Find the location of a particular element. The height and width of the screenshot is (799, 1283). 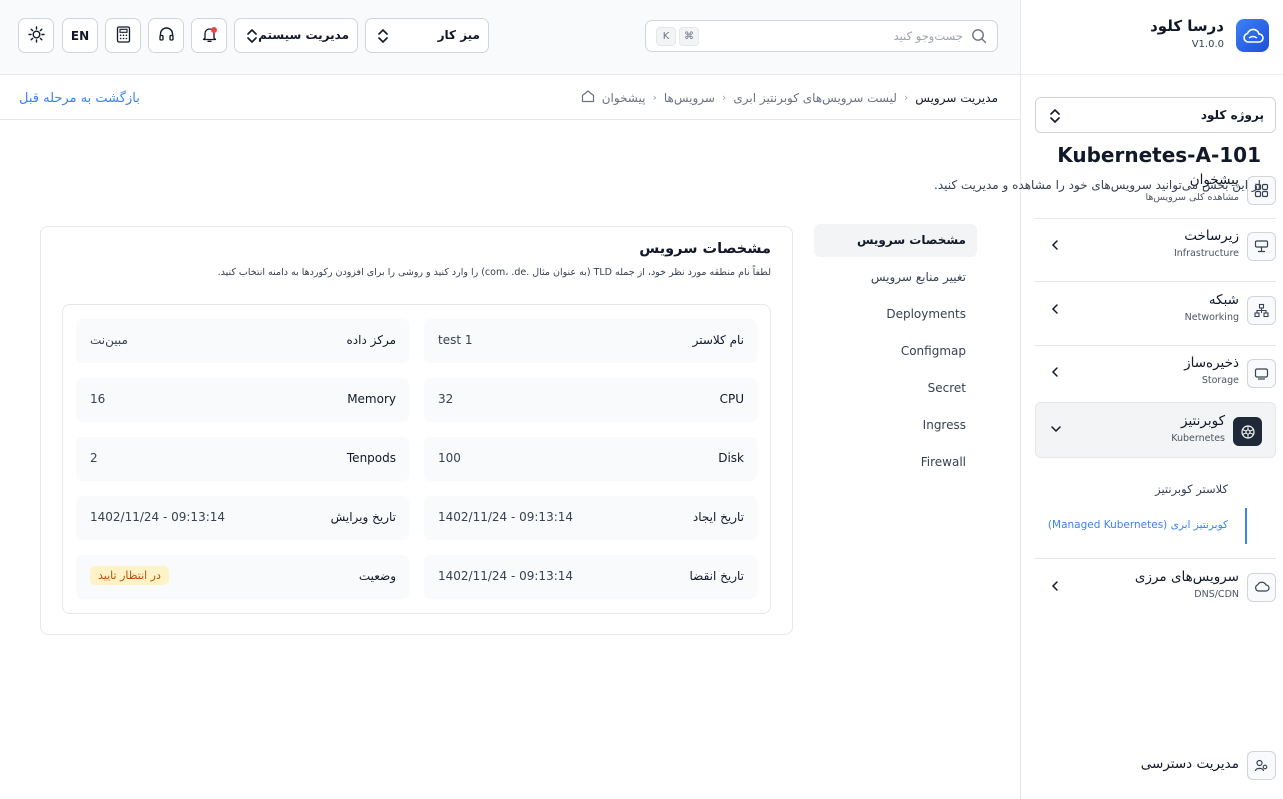

sidebar-item-storage: ذخیره‌ساز Storage is located at coordinates (1155, 373).